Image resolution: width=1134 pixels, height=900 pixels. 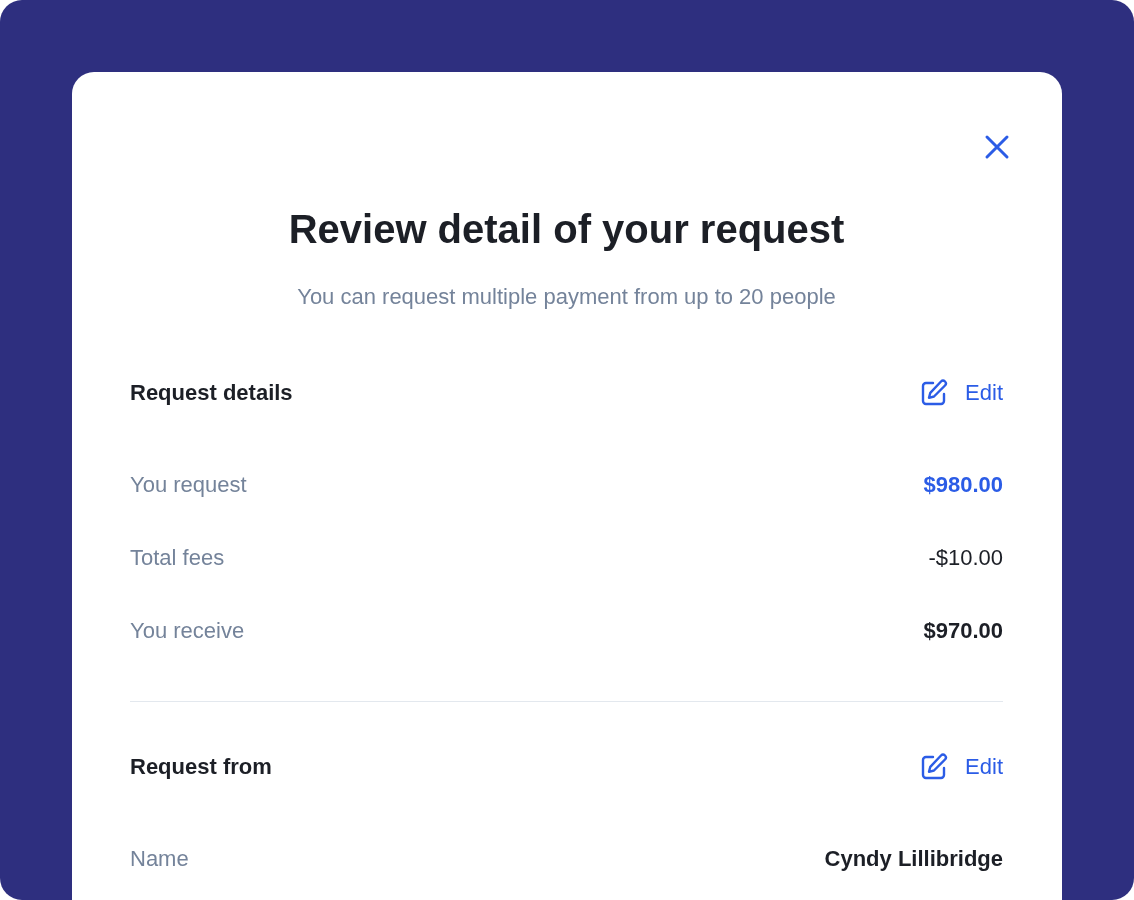 What do you see at coordinates (159, 859) in the screenshot?
I see `row-label: Name` at bounding box center [159, 859].